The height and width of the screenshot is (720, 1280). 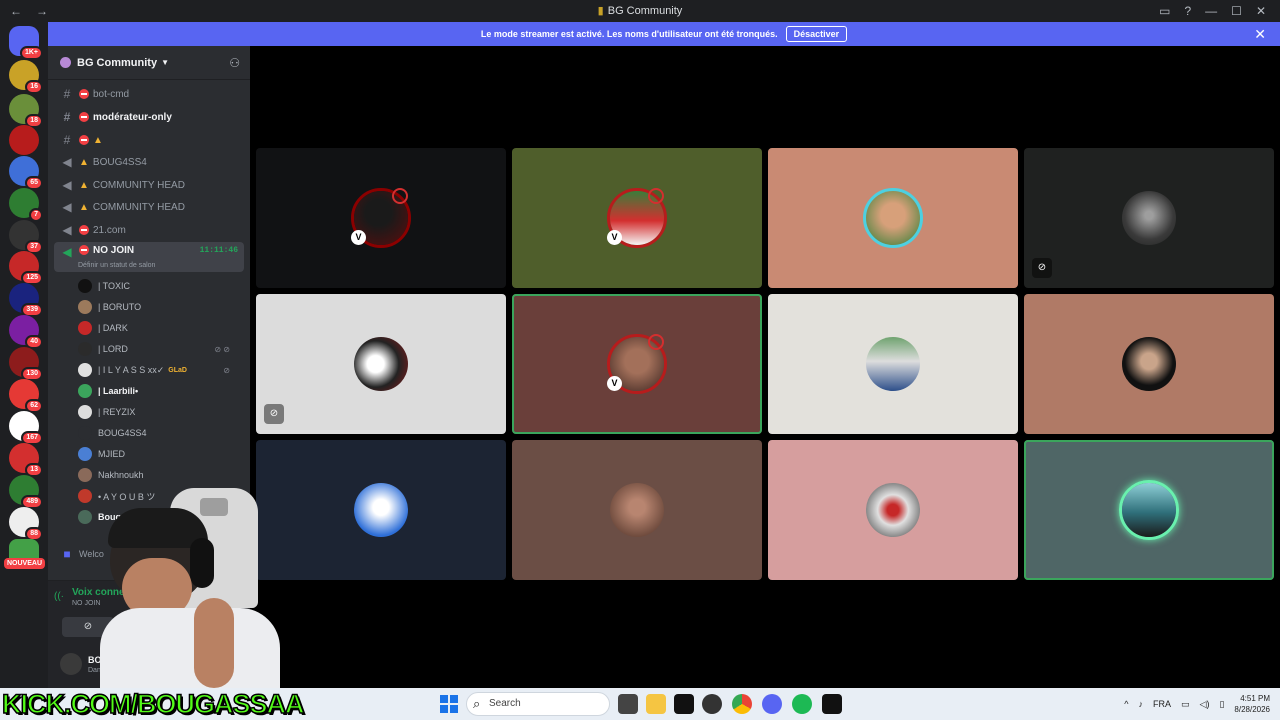 I want to click on server-icon-8: 339, so click(x=26, y=300).